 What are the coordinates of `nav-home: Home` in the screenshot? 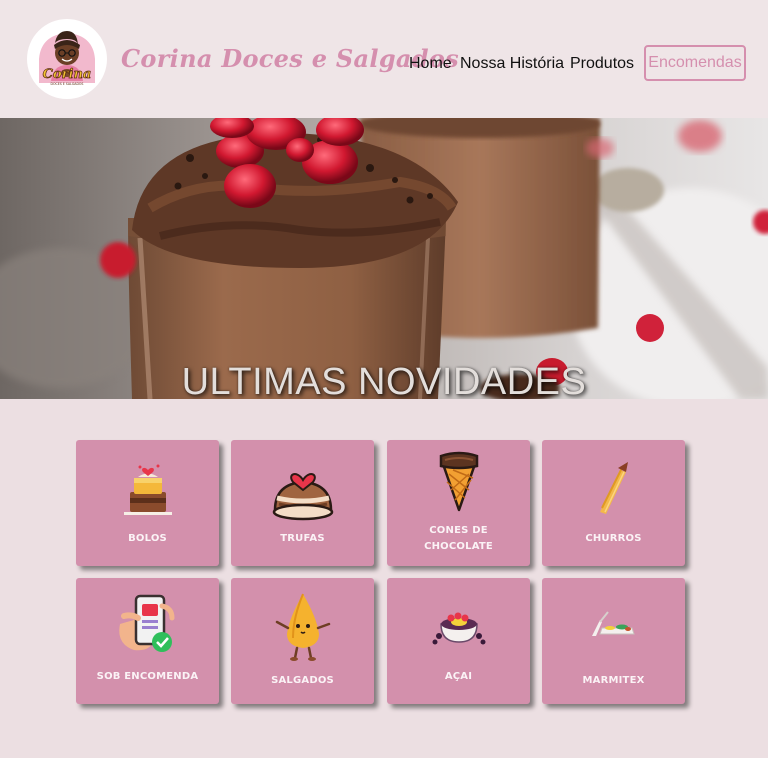 It's located at (430, 64).